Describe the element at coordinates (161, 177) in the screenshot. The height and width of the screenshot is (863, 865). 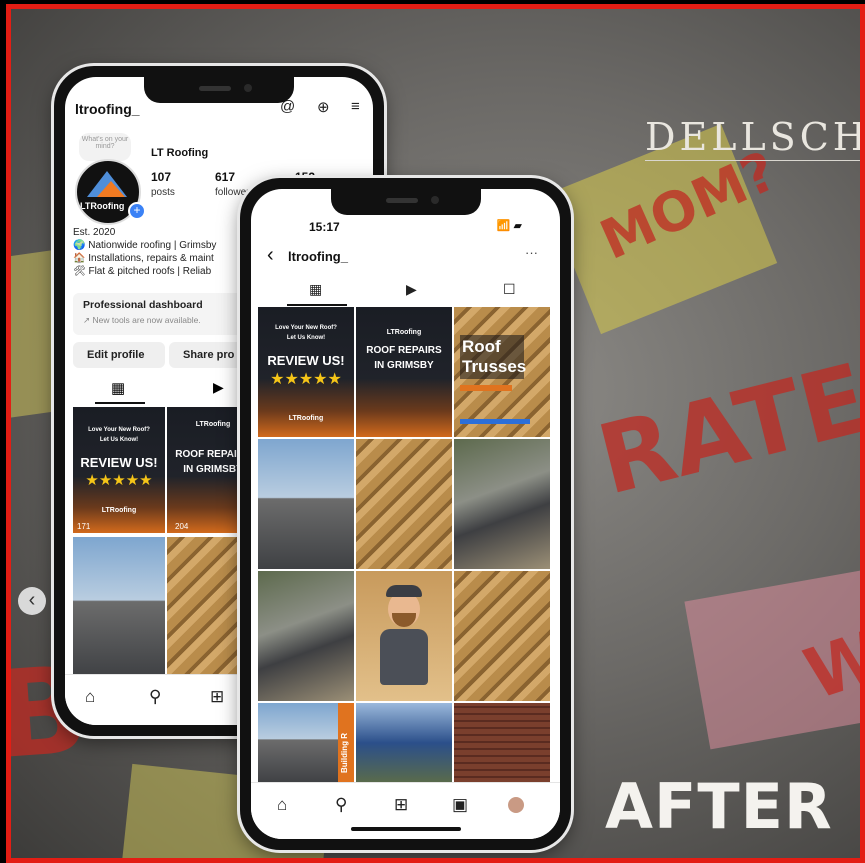
I see `posts-count: 107` at that location.